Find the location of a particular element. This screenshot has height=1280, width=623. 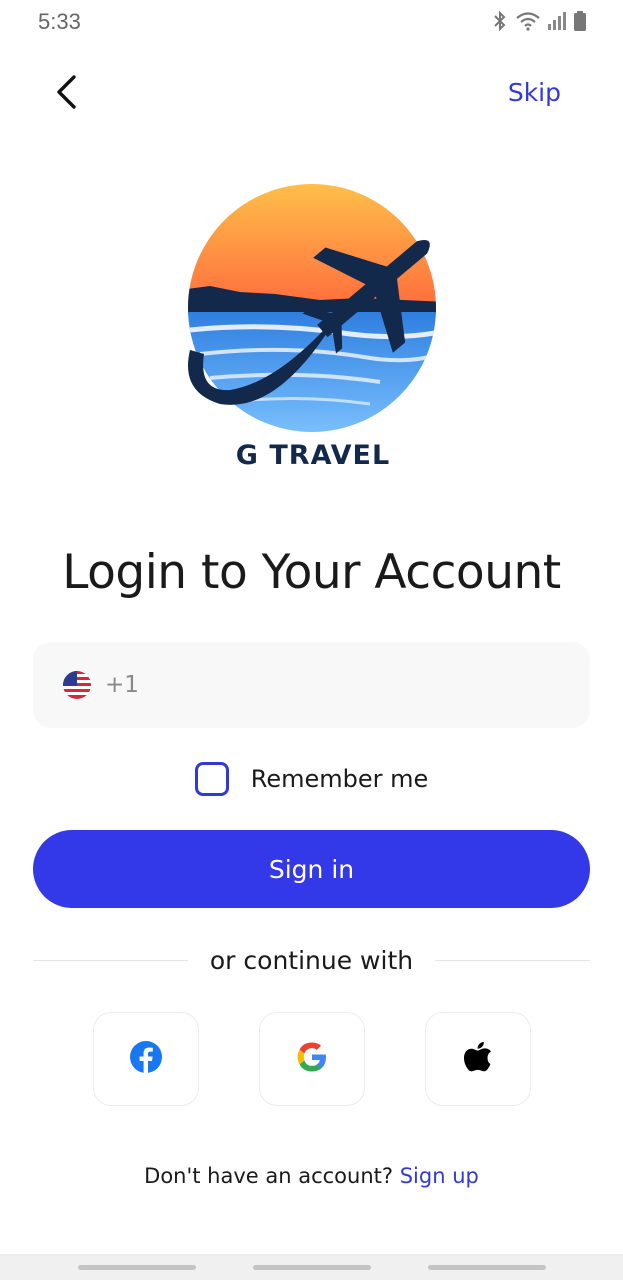

status-time: 5:33 is located at coordinates (59, 21).